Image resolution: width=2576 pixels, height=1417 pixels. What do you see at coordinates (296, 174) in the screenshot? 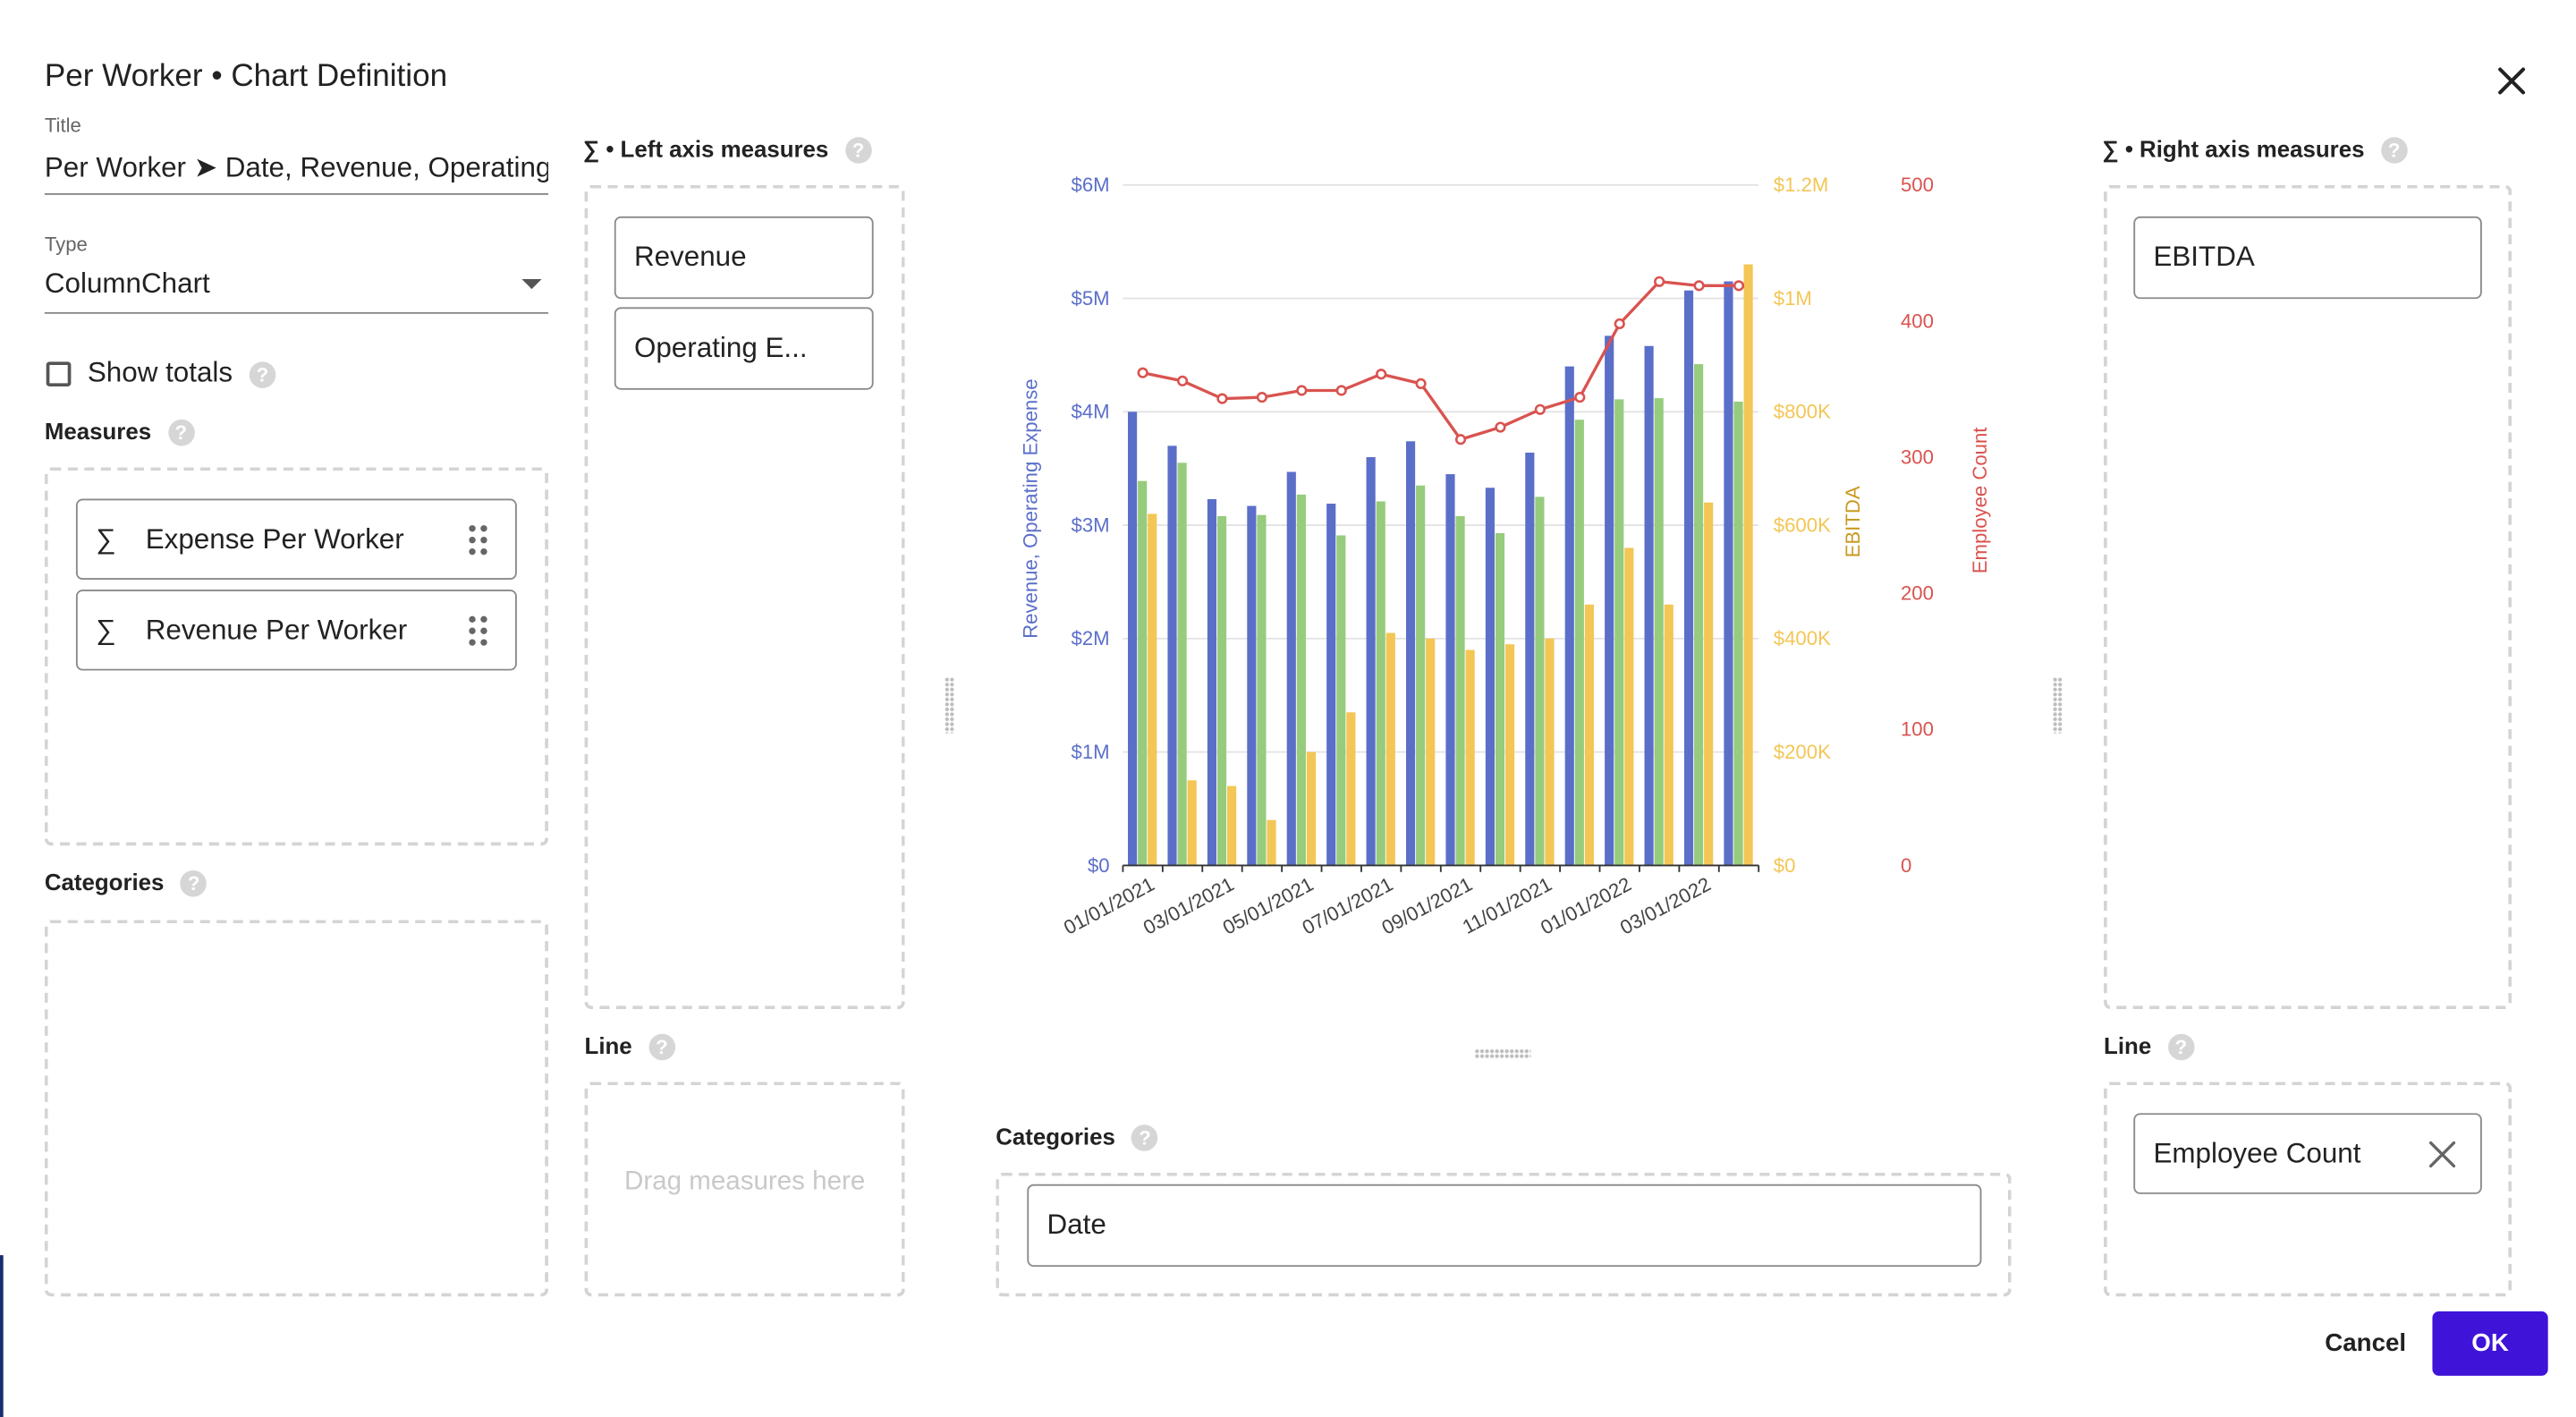
I see `title-input: Per Worker ➤ Date, Revenue, Operating` at bounding box center [296, 174].